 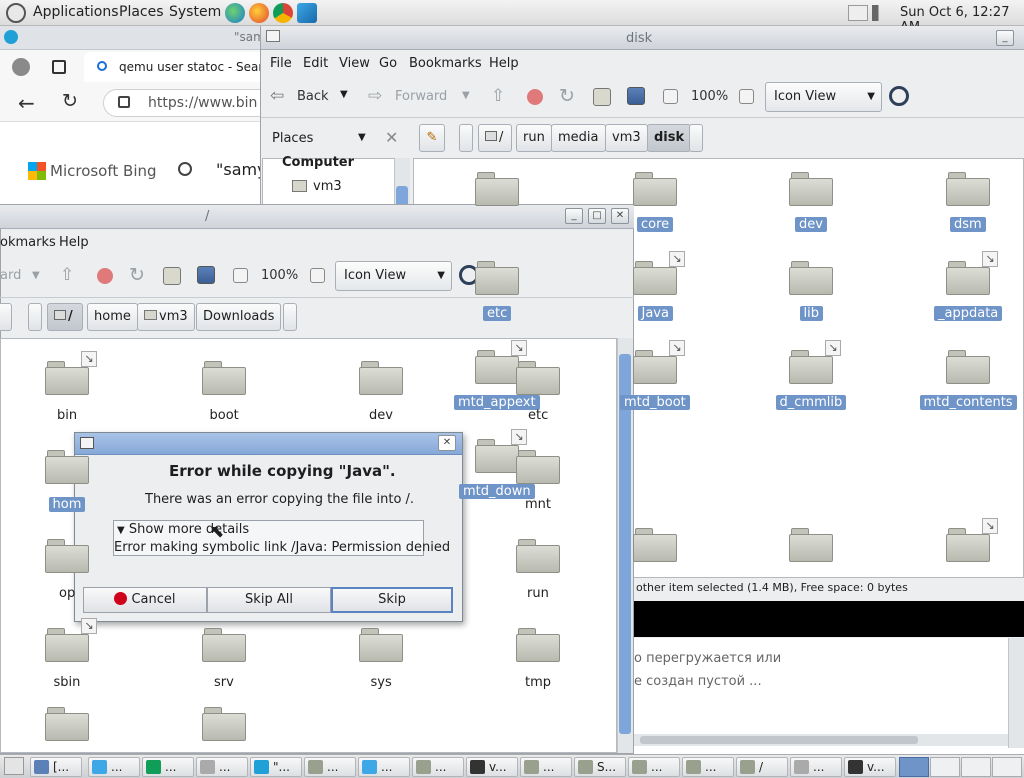 What do you see at coordinates (317, 275) in the screenshot?
I see `zoom-in-icon` at bounding box center [317, 275].